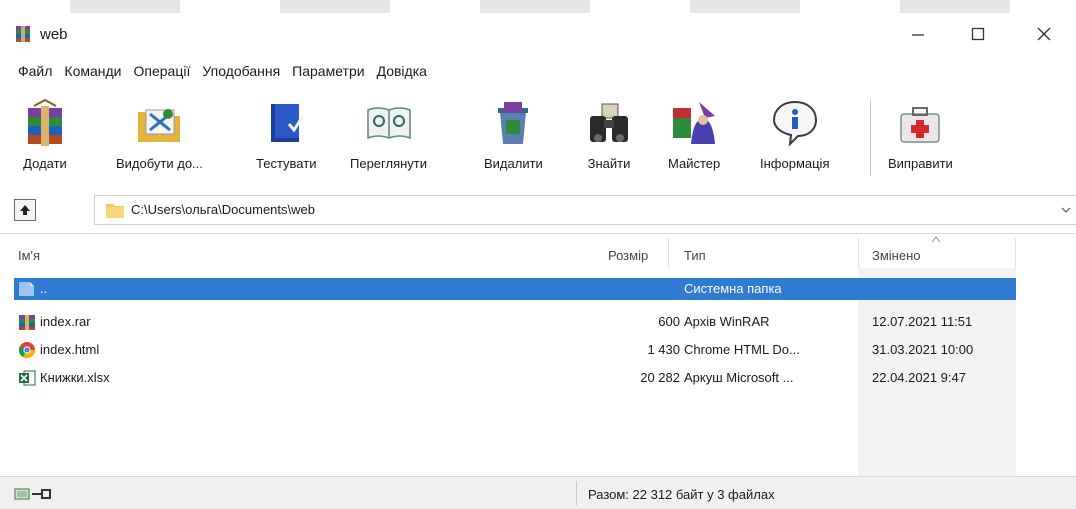  What do you see at coordinates (515, 289) in the screenshot?
I see `file-row-parent: .. Системна папка` at bounding box center [515, 289].